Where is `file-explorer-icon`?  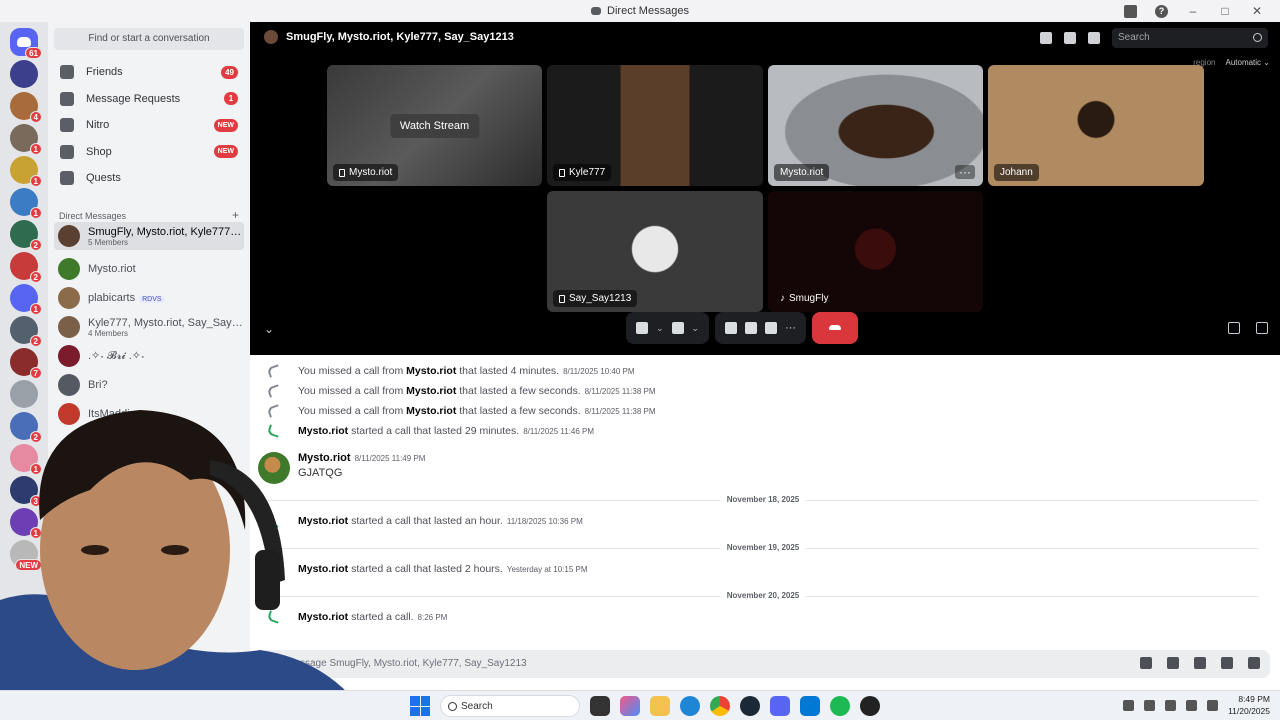
file-explorer-icon is located at coordinates (660, 706).